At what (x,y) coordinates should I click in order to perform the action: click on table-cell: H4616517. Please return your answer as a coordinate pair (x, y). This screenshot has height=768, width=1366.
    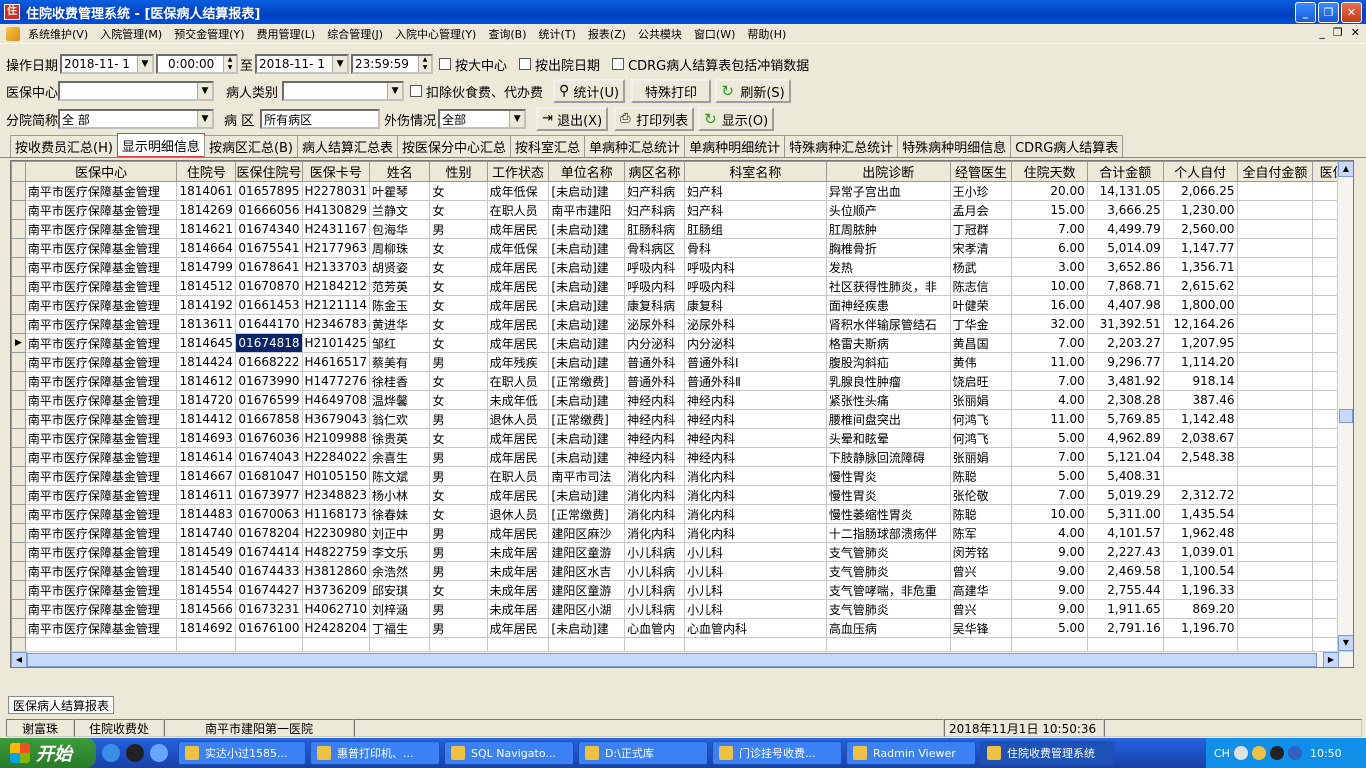
    Looking at the image, I should click on (335, 362).